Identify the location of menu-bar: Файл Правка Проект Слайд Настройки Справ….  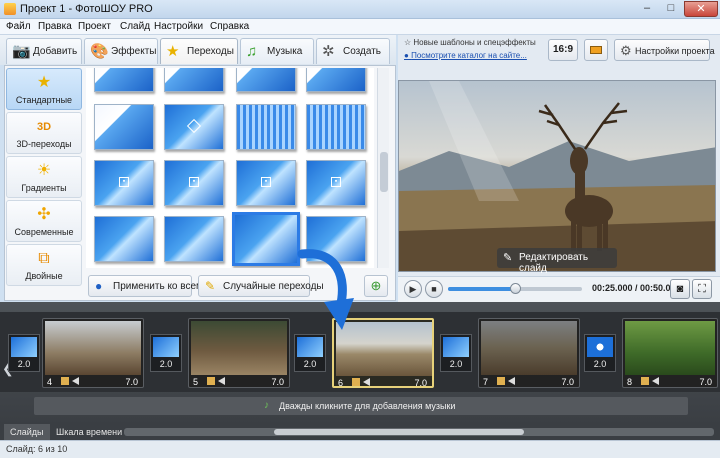
(360, 27).